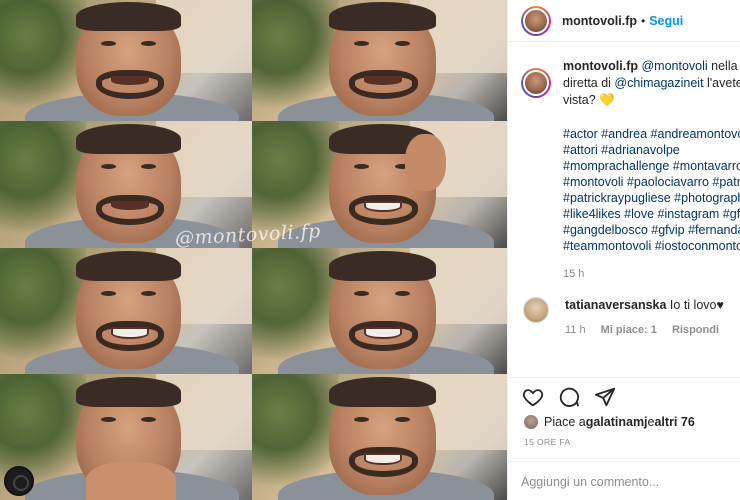 Image resolution: width=740 pixels, height=500 pixels. Describe the element at coordinates (651, 198) in the screenshot. I see `hashtag-line: #patrickraypugliese #photograph` at that location.